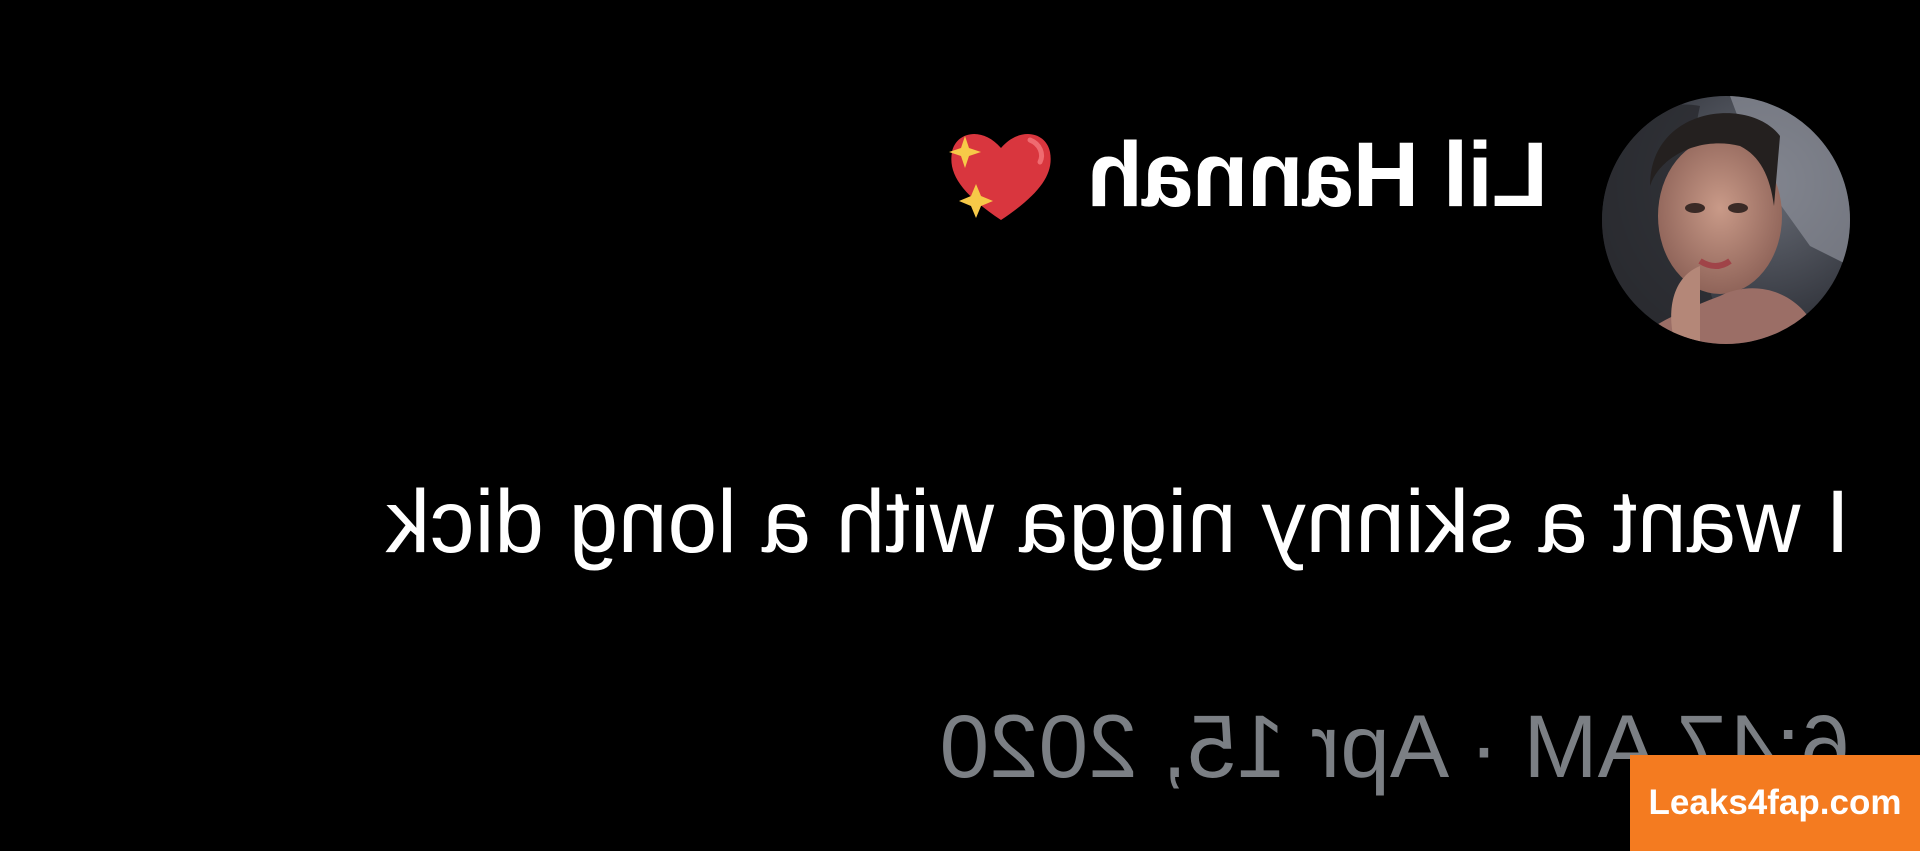  I want to click on avatar, so click(1726, 220).